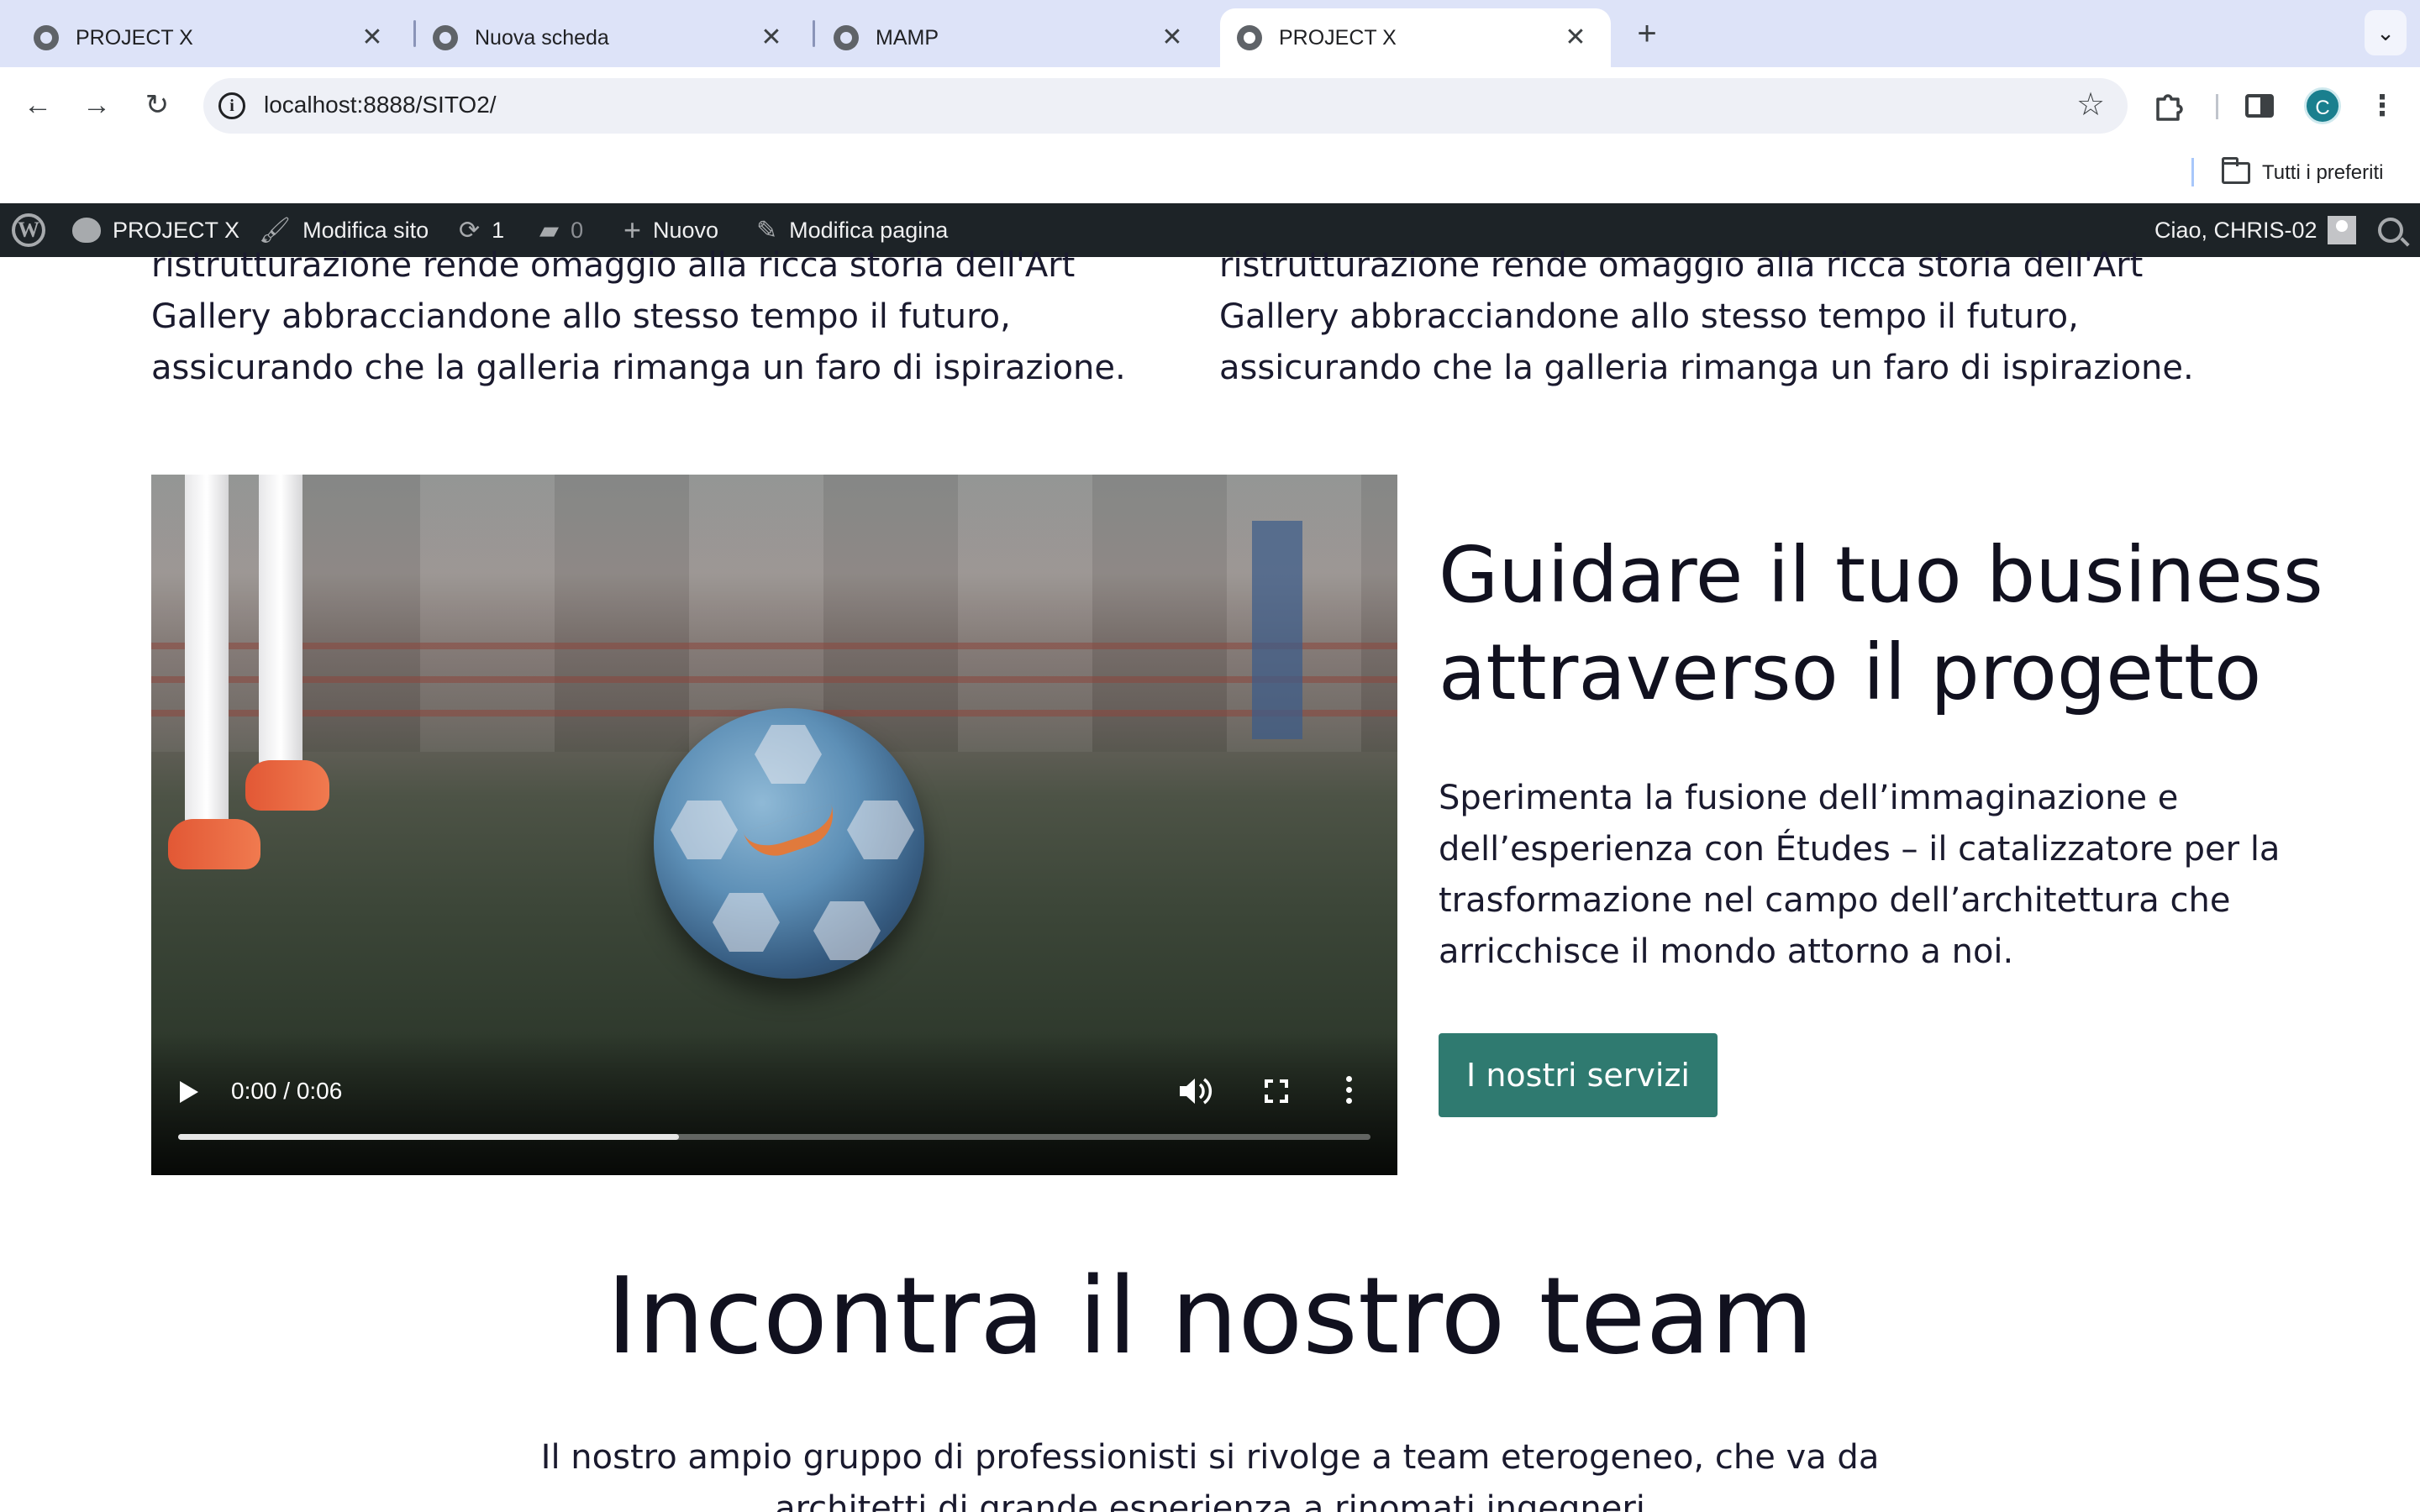 The image size is (2420, 1512). Describe the element at coordinates (774, 1137) in the screenshot. I see `video-progress-bar` at that location.